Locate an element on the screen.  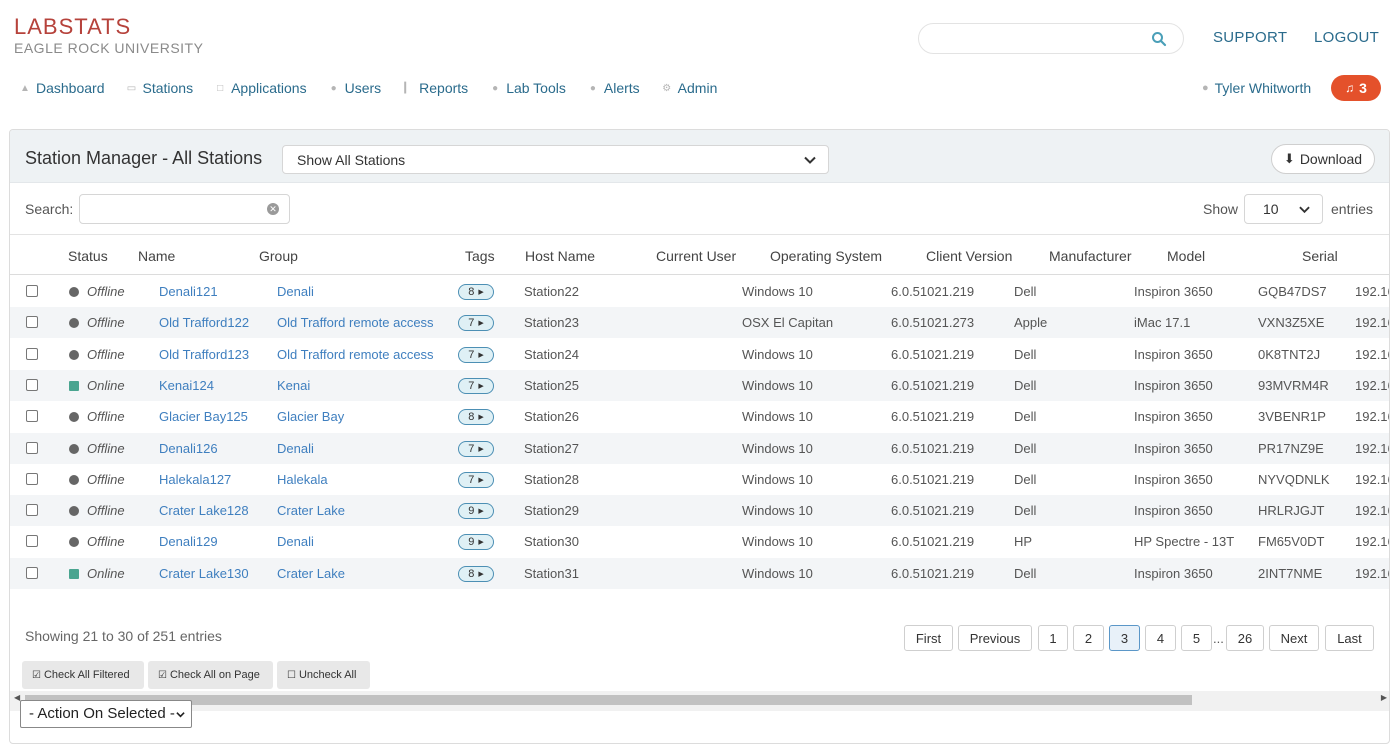
cell-group-link: Kenai is located at coordinates (293, 385).